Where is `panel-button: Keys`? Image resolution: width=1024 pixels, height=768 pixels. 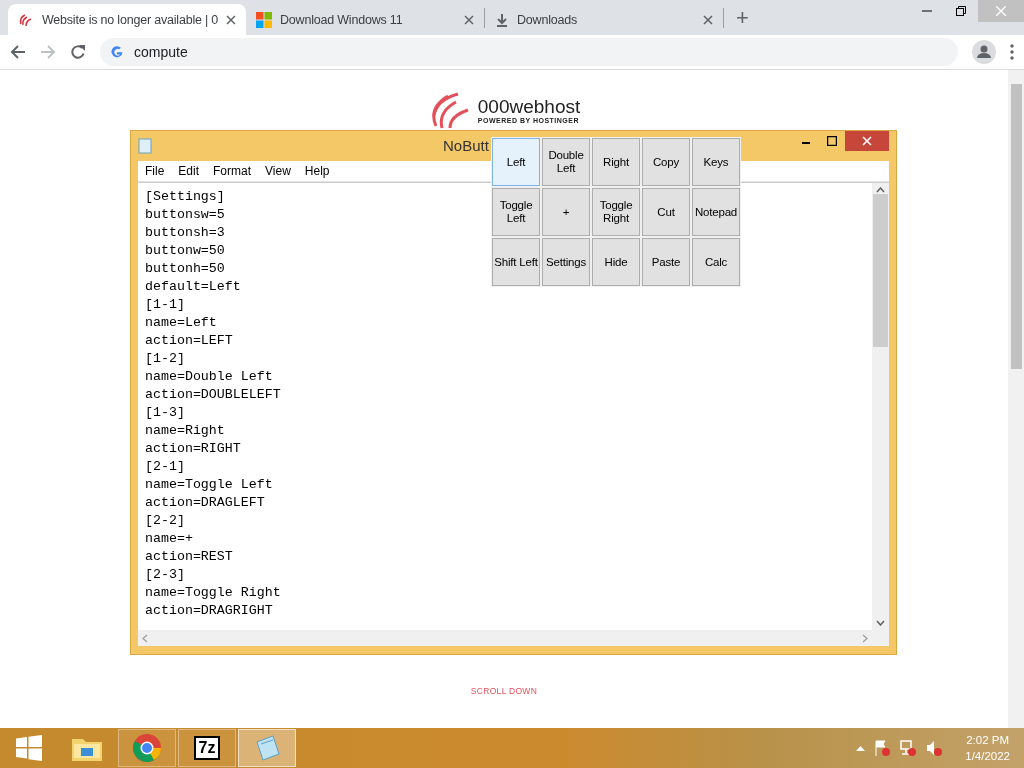 panel-button: Keys is located at coordinates (716, 162).